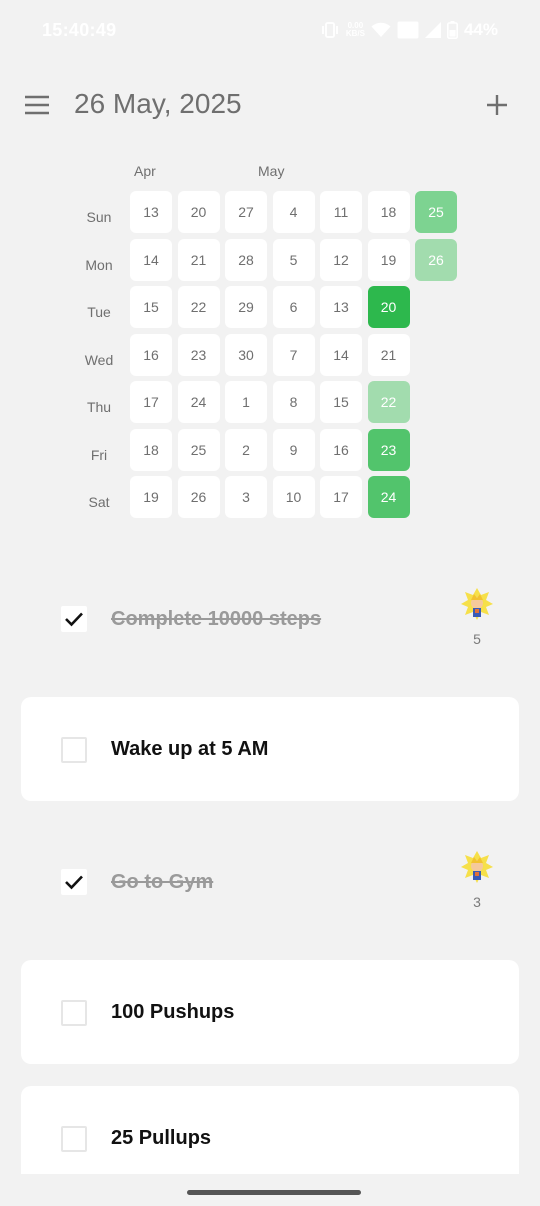 This screenshot has height=1206, width=540. I want to click on page-title: 26 May, 2025, so click(158, 103).